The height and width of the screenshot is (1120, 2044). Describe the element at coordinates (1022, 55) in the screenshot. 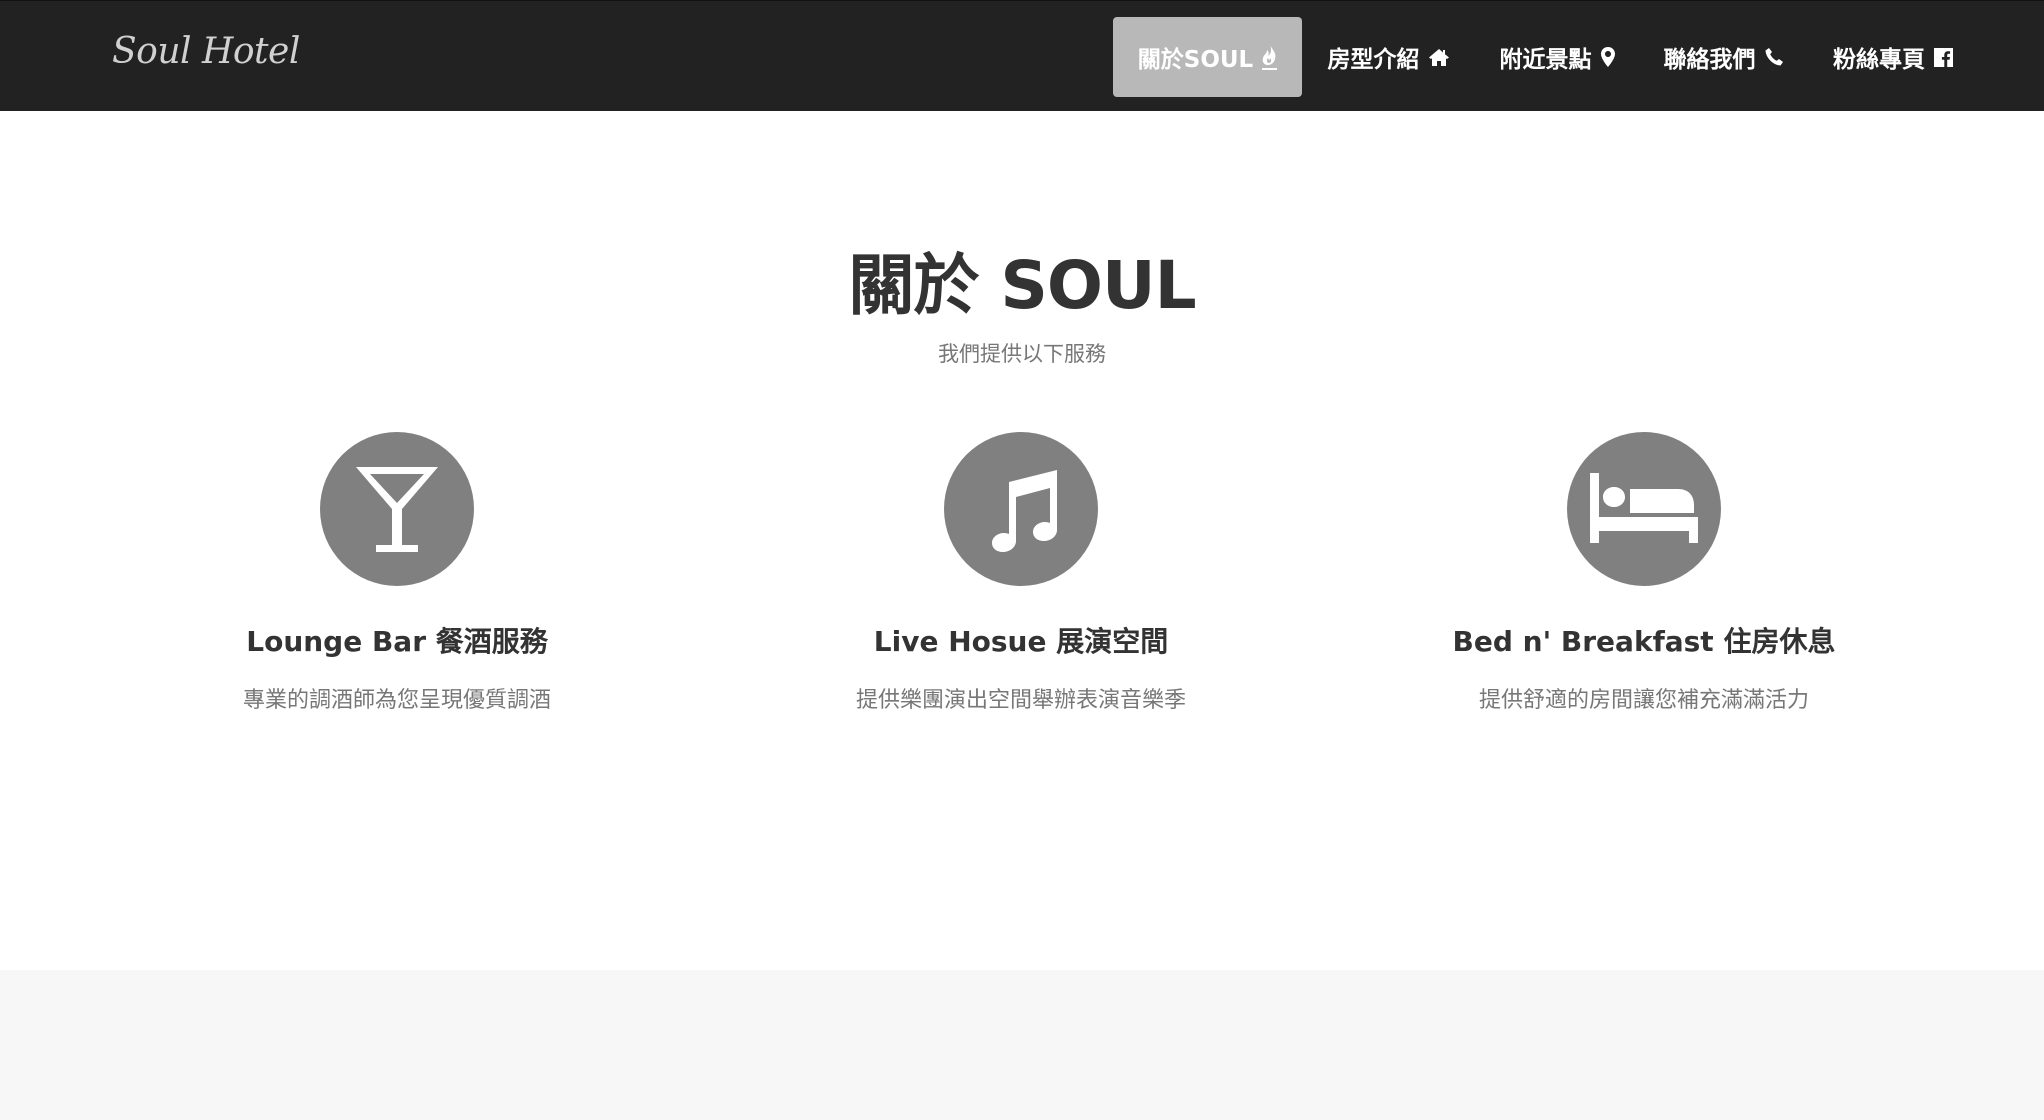

I see `top-navbar: Soul Hotel 關於SOUL 房型介紹 附近景點 聯絡我們 粉絲專頁` at that location.